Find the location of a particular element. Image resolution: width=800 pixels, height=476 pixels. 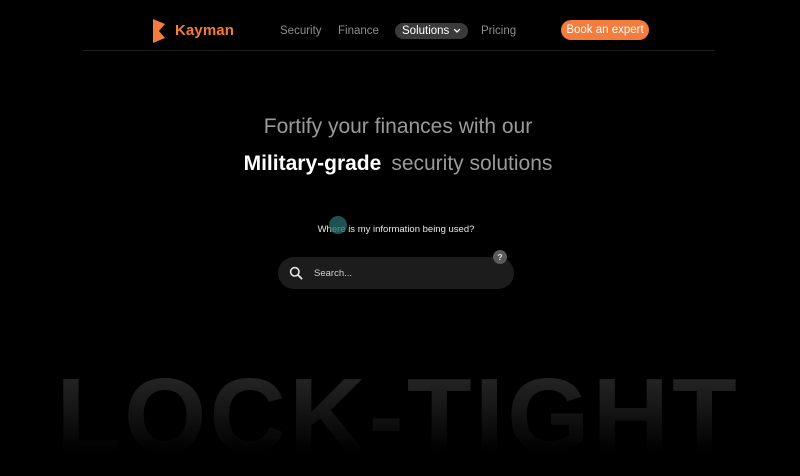

hero-highlight: Military-grade is located at coordinates (312, 163).